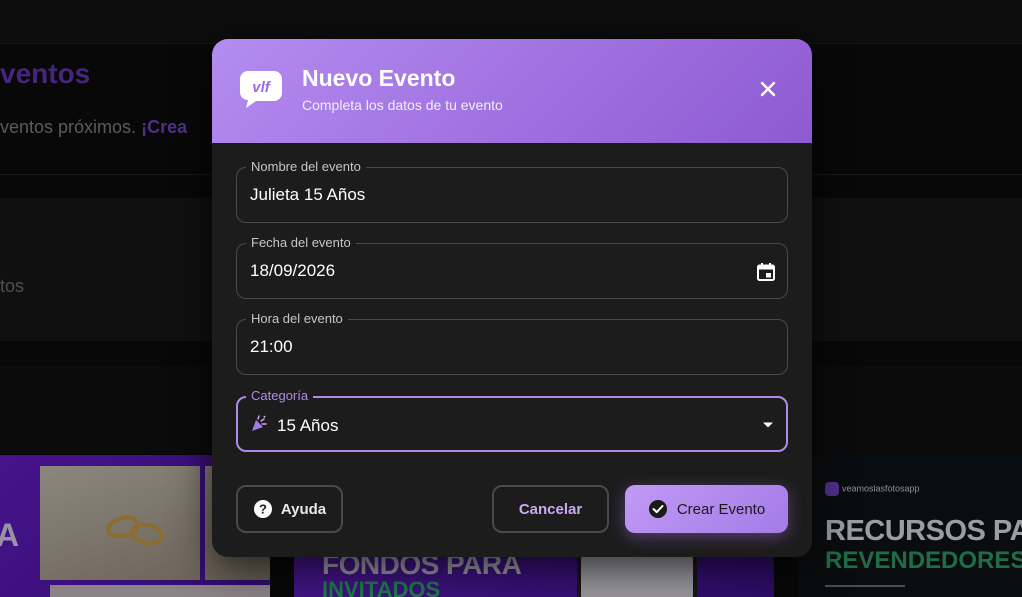  Describe the element at coordinates (306, 167) in the screenshot. I see `event-name-label: Nombre del evento` at that location.